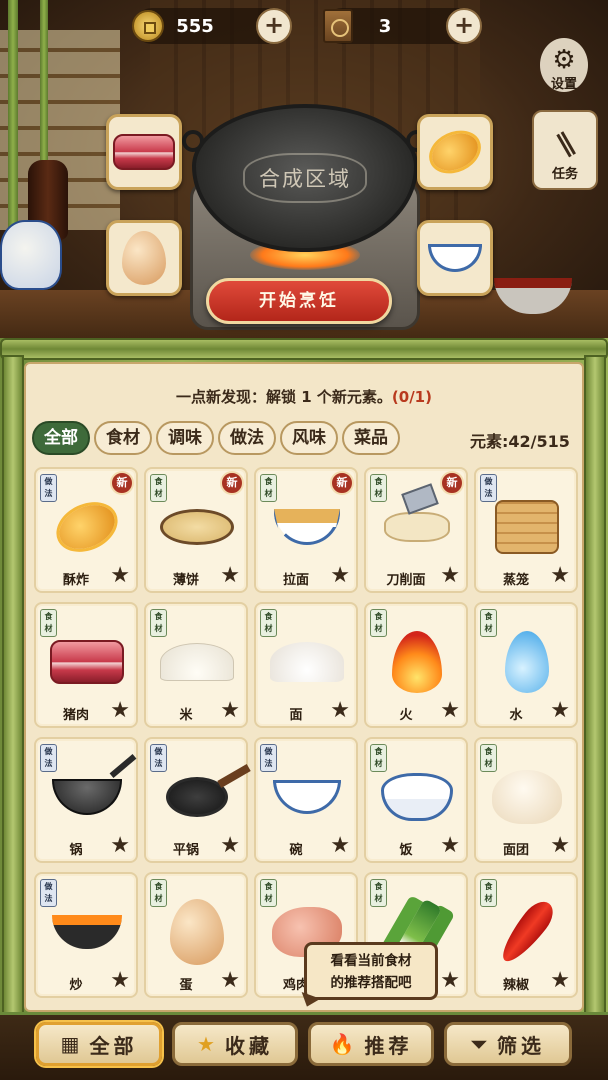 The height and width of the screenshot is (1080, 608). What do you see at coordinates (406, 580) in the screenshot?
I see `element-name: 刀削面` at bounding box center [406, 580].